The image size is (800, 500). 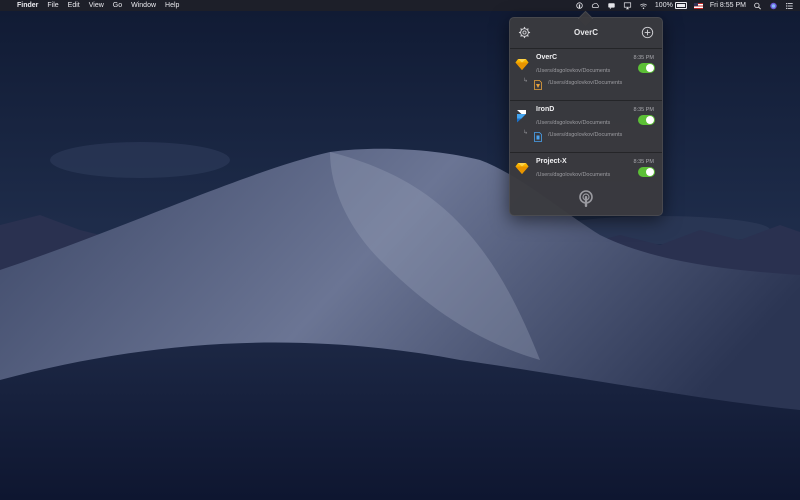 I want to click on framer-icon, so click(x=522, y=116).